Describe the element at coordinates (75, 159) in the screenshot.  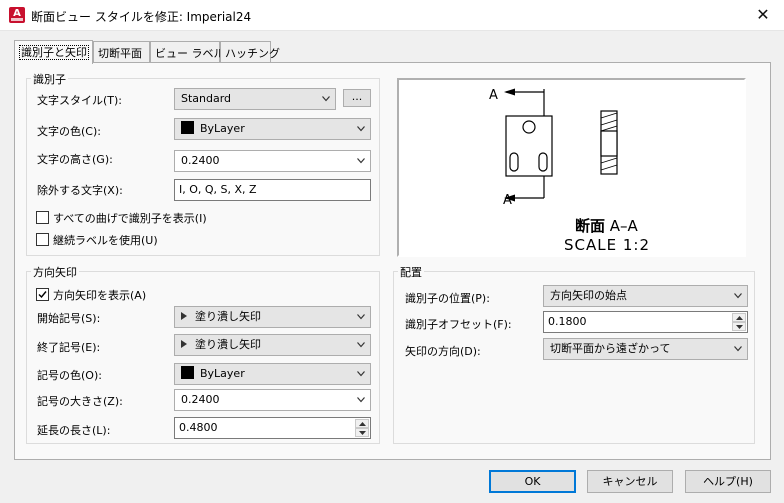
I see `text-height-label: 文字の高さ(G):` at that location.